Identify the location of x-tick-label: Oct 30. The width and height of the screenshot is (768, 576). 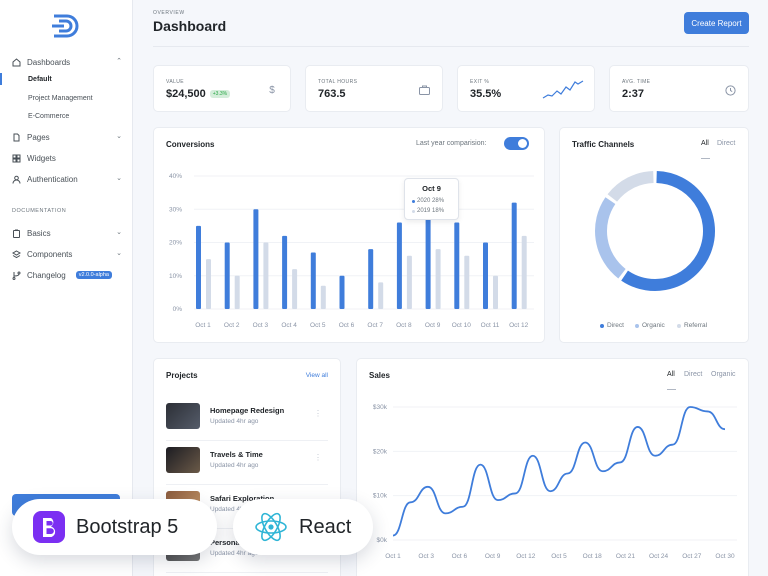
(725, 556).